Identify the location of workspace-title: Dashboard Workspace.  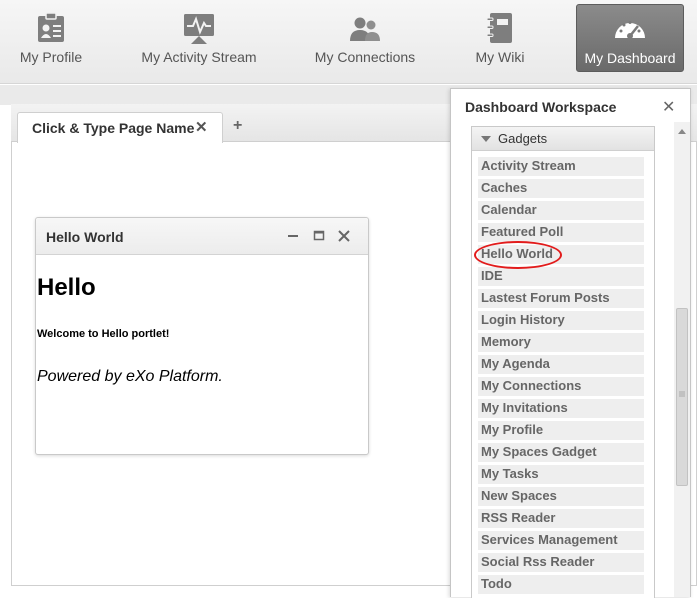
(541, 107).